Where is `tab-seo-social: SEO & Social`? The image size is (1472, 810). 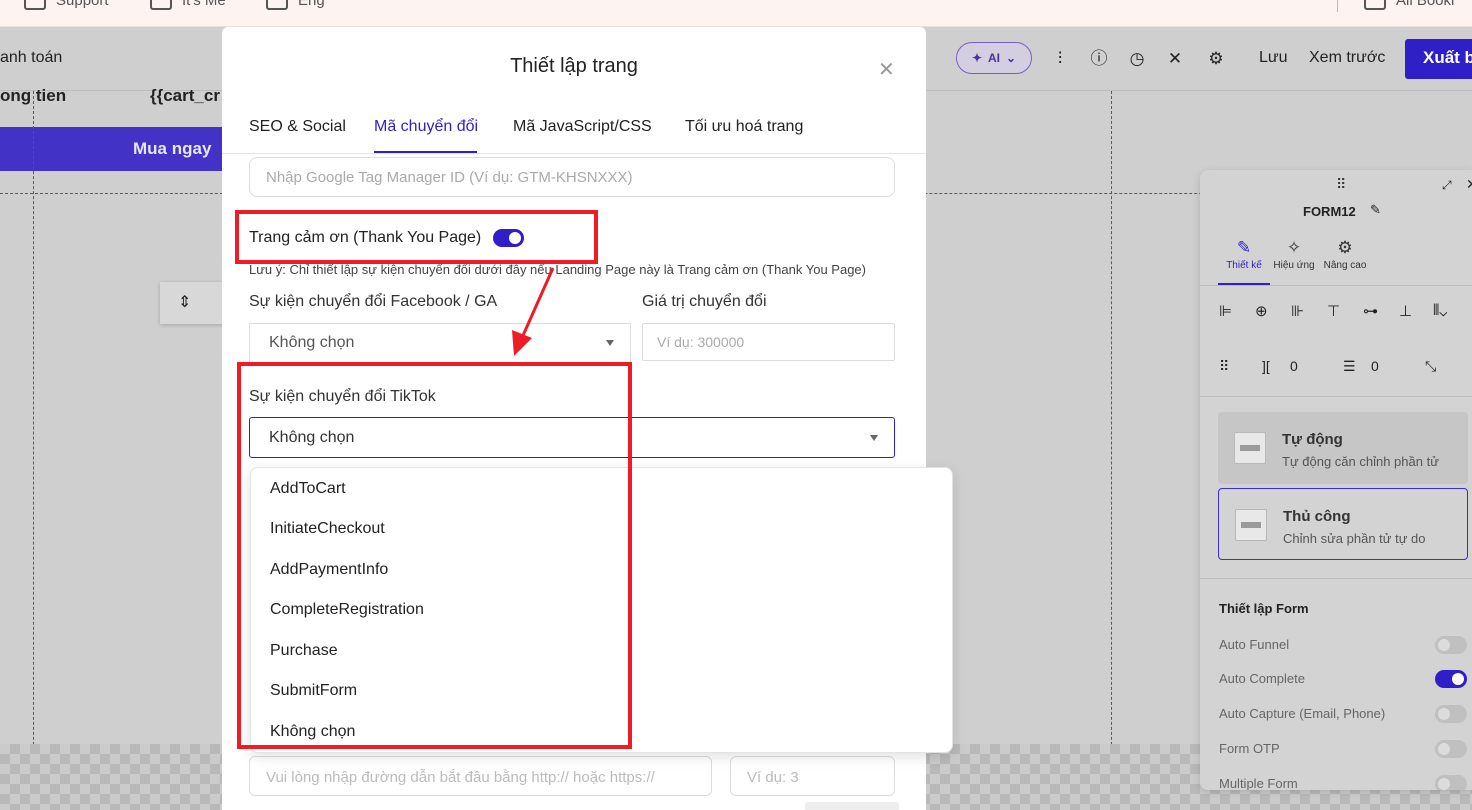
tab-seo-social: SEO & Social is located at coordinates (297, 127).